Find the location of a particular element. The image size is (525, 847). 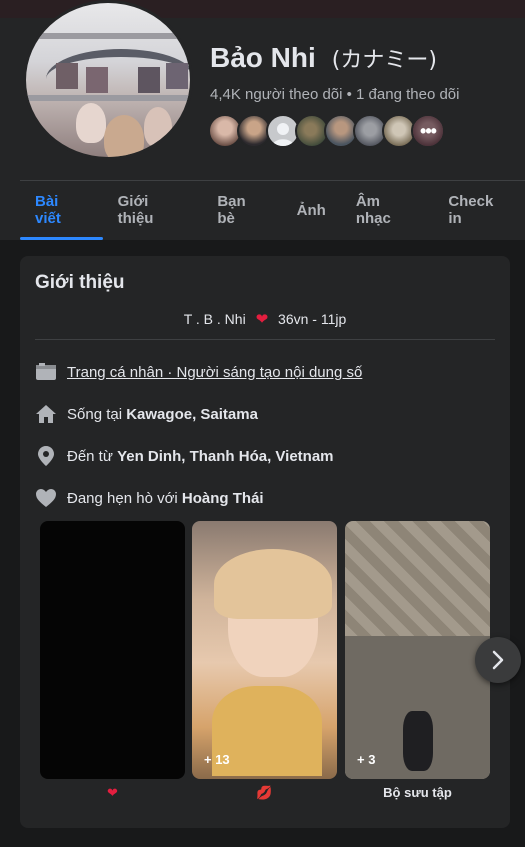

bio-text: T . B . Nhi ❤ 36vn - 11jp is located at coordinates (265, 319).